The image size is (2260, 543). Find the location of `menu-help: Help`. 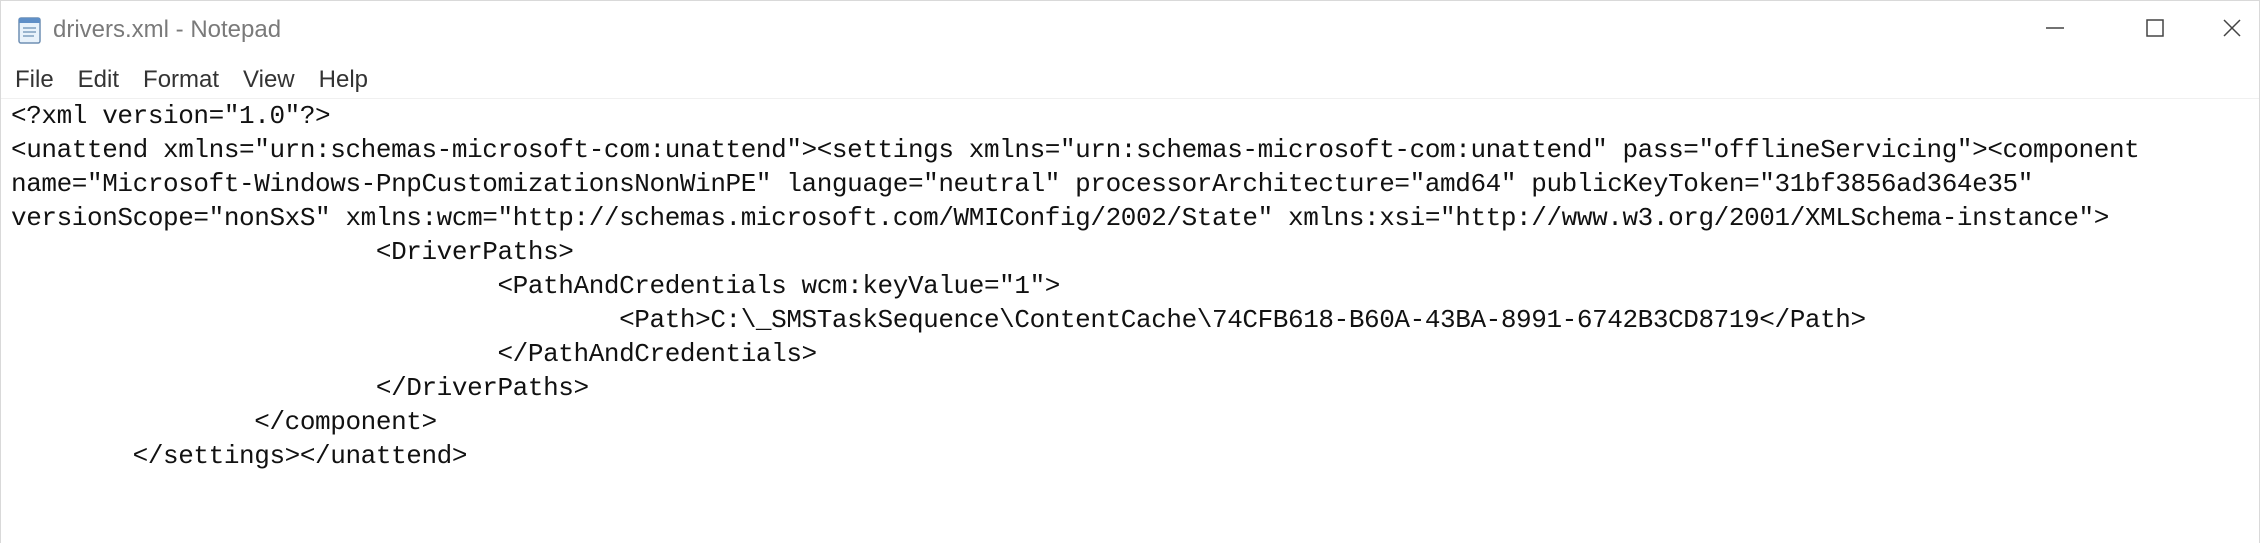

menu-help: Help is located at coordinates (343, 80).